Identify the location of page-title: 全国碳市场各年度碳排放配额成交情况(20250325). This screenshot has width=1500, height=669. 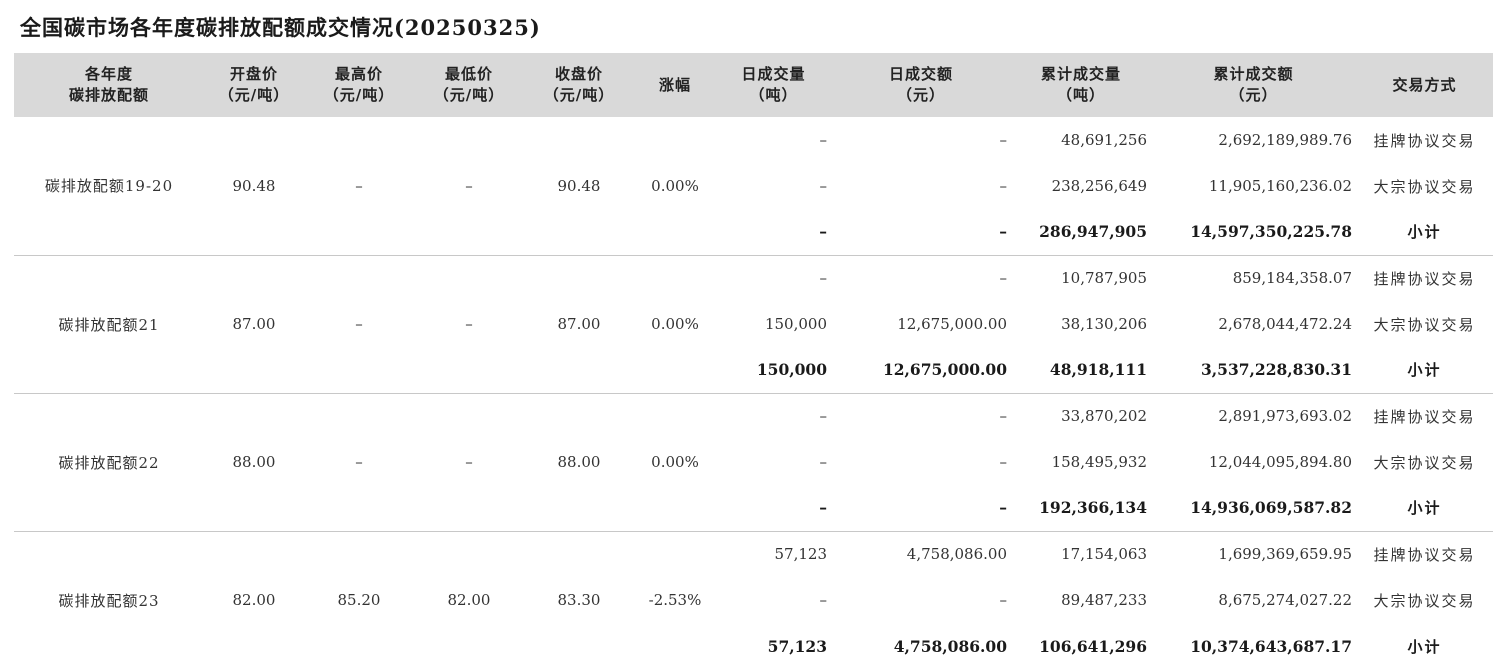
(280, 27).